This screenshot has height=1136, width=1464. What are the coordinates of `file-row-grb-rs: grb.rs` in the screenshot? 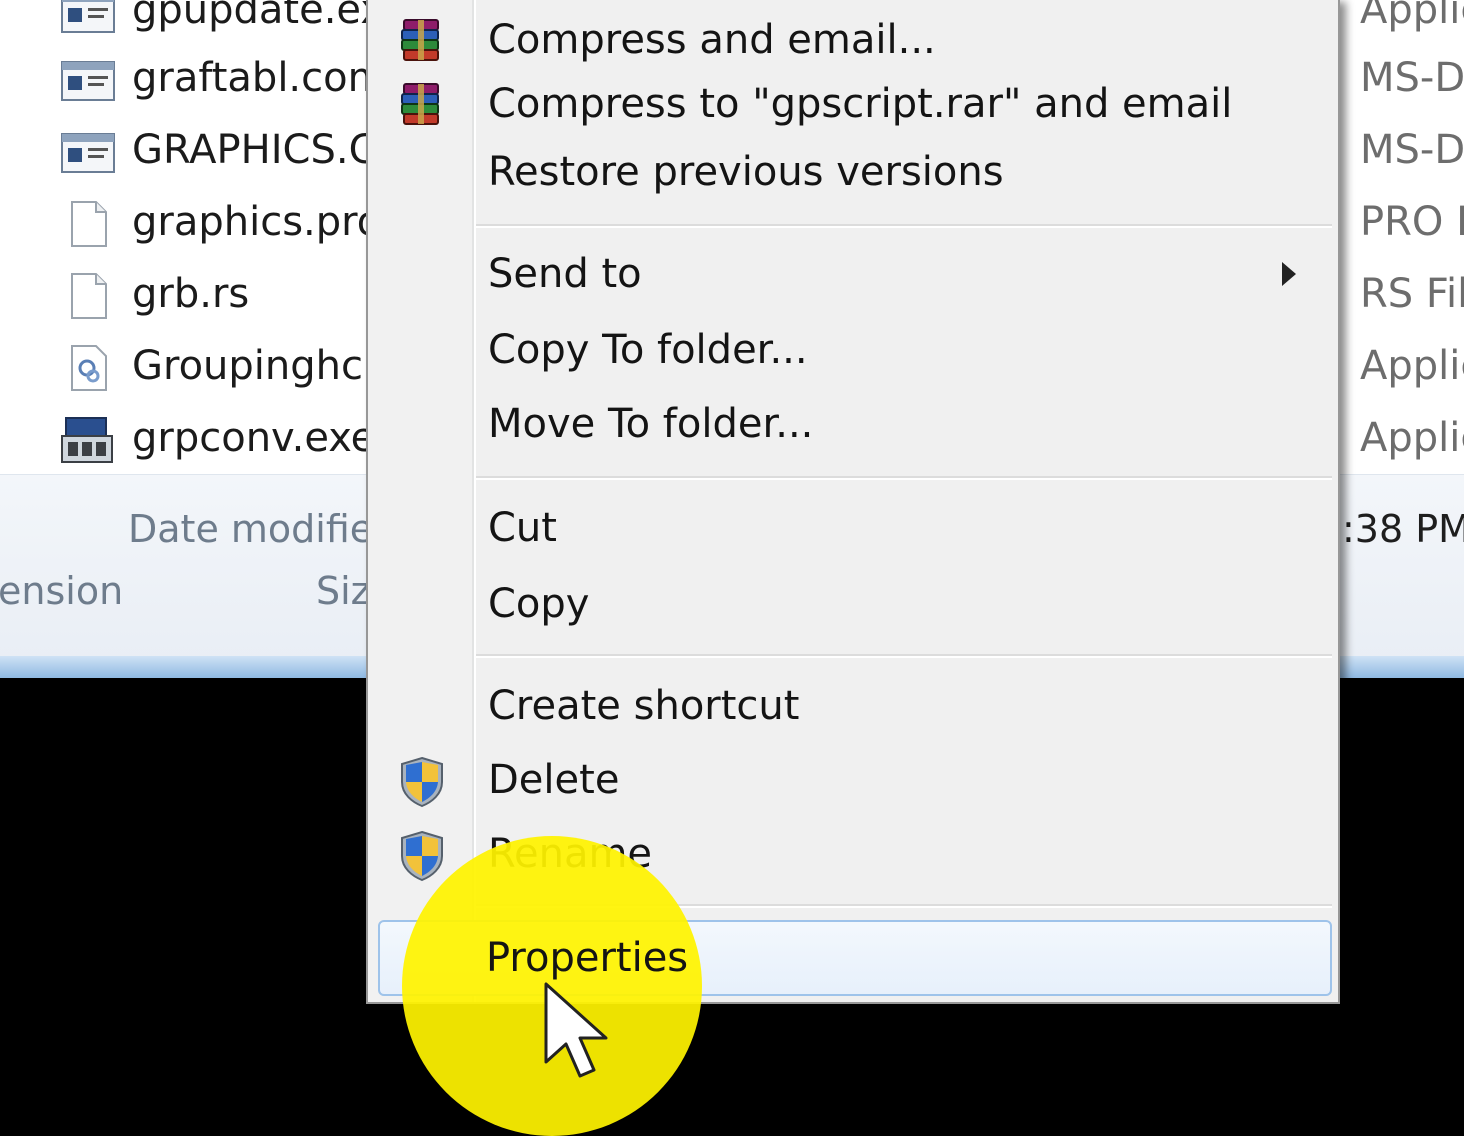 It's located at (220, 294).